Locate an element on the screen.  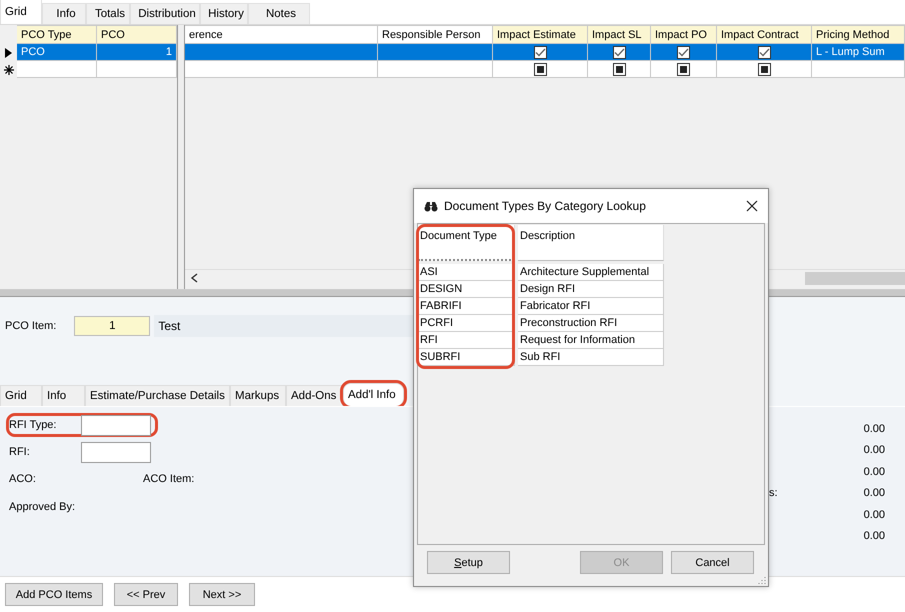
table-cell: PCO is located at coordinates (57, 52).